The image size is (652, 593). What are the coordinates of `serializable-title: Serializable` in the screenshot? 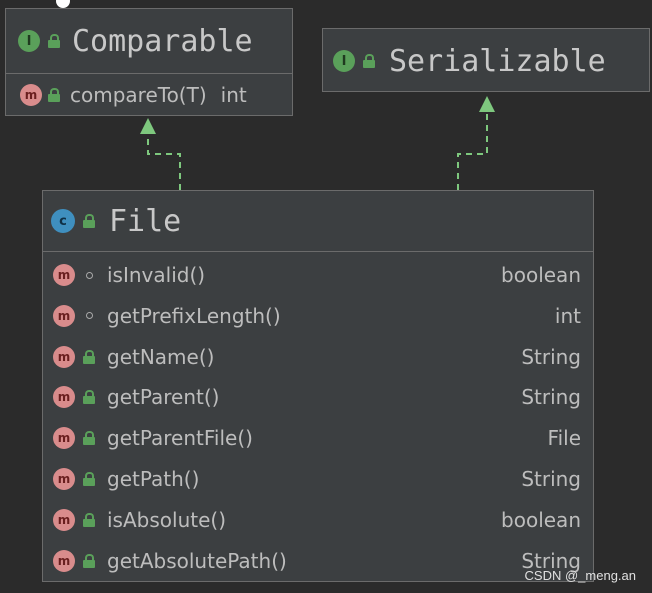 It's located at (497, 61).